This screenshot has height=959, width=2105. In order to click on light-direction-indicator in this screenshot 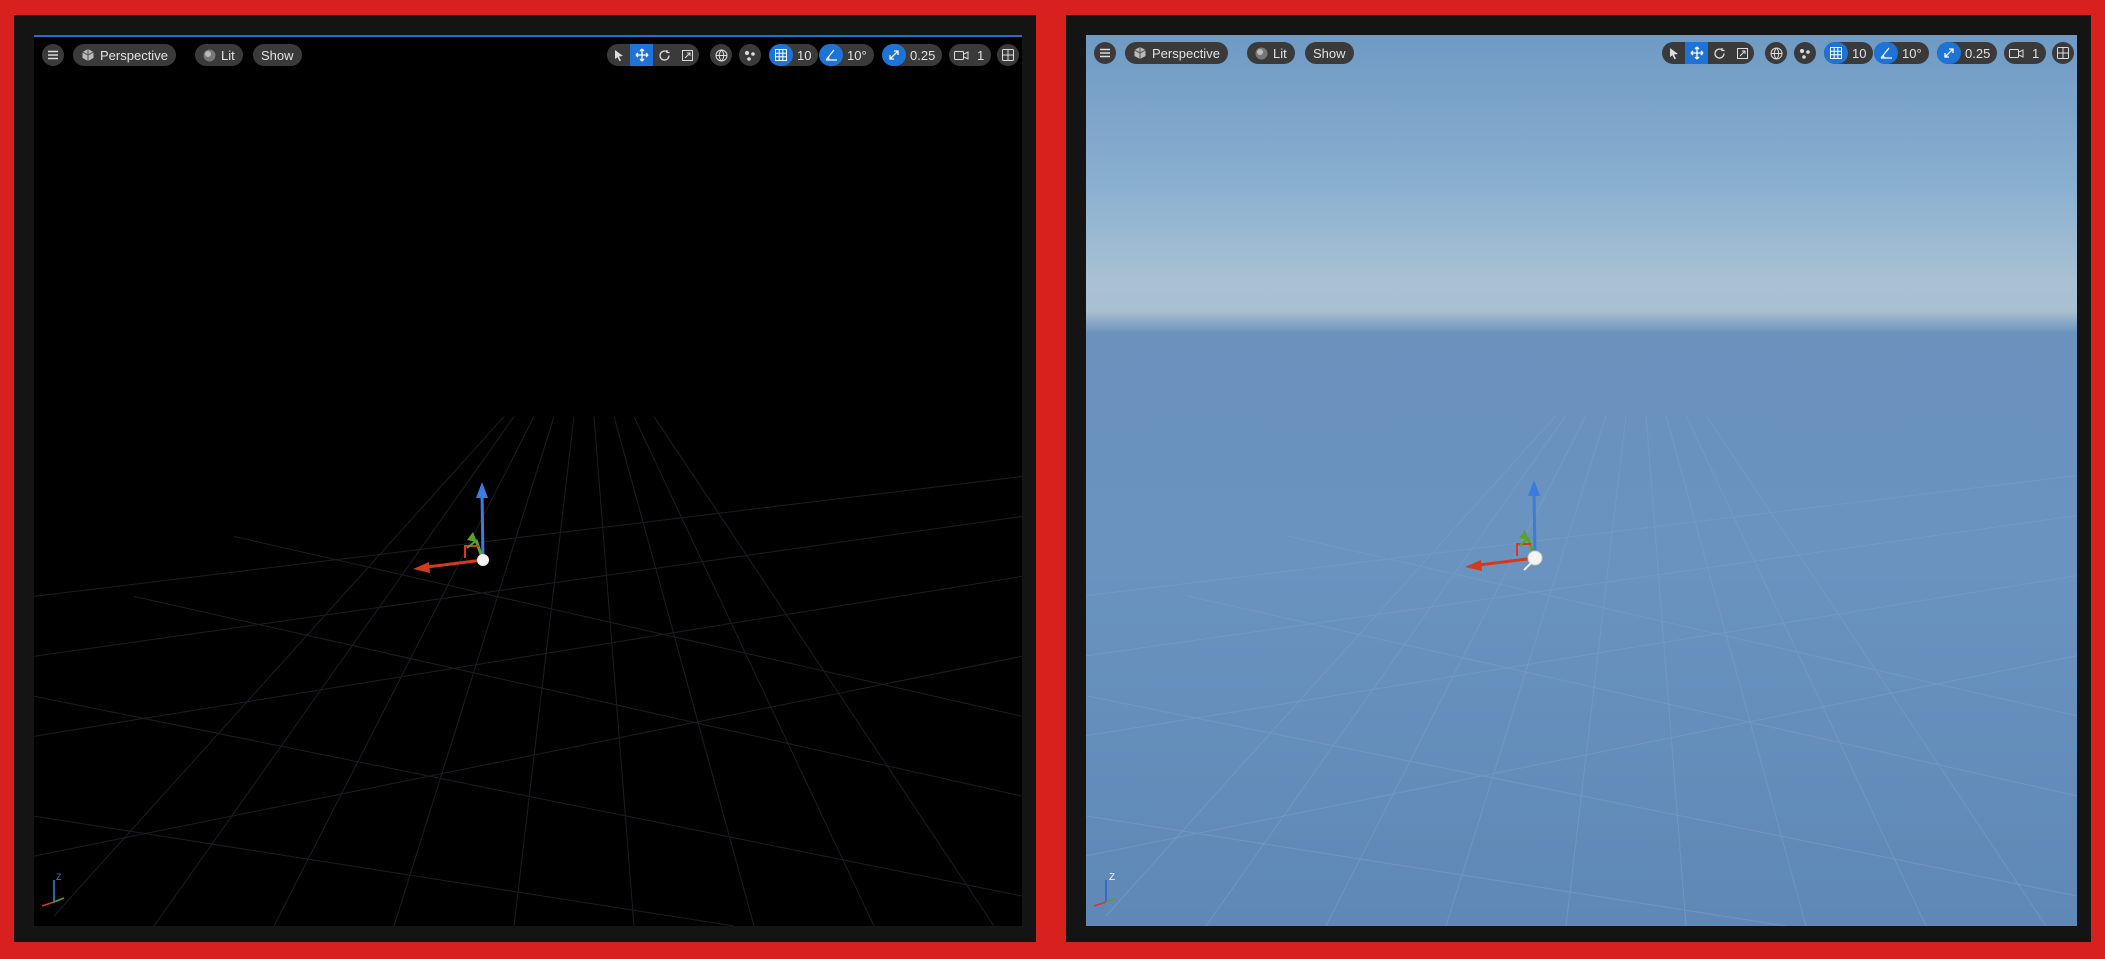, I will do `click(1527, 566)`.